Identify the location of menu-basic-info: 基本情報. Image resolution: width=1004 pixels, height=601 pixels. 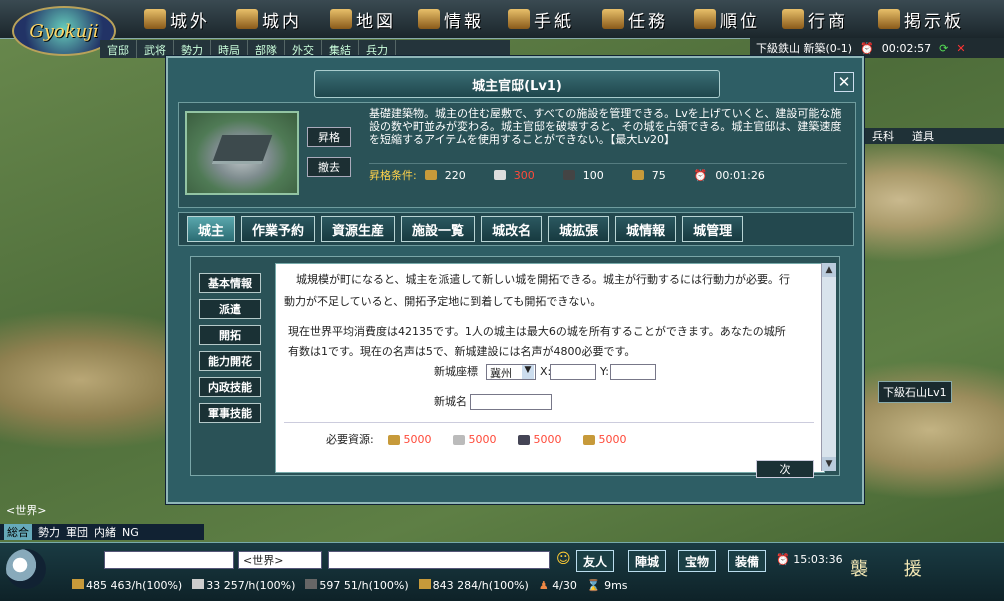
(230, 283).